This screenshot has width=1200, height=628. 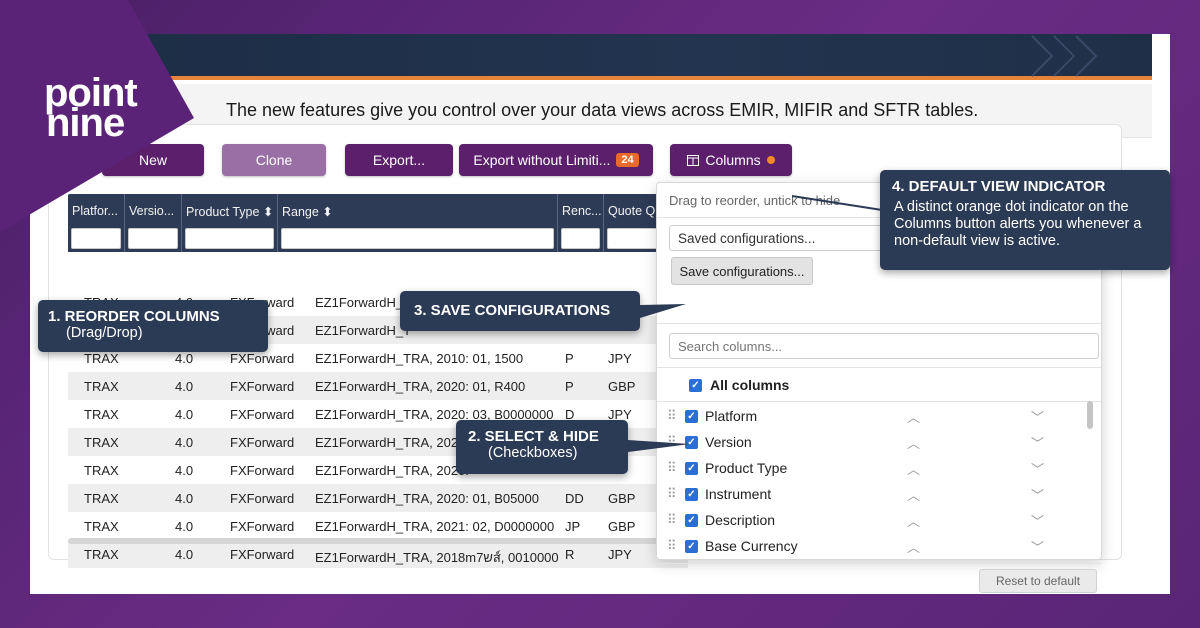 I want to click on brand-logo: point nine, so click(x=91, y=109).